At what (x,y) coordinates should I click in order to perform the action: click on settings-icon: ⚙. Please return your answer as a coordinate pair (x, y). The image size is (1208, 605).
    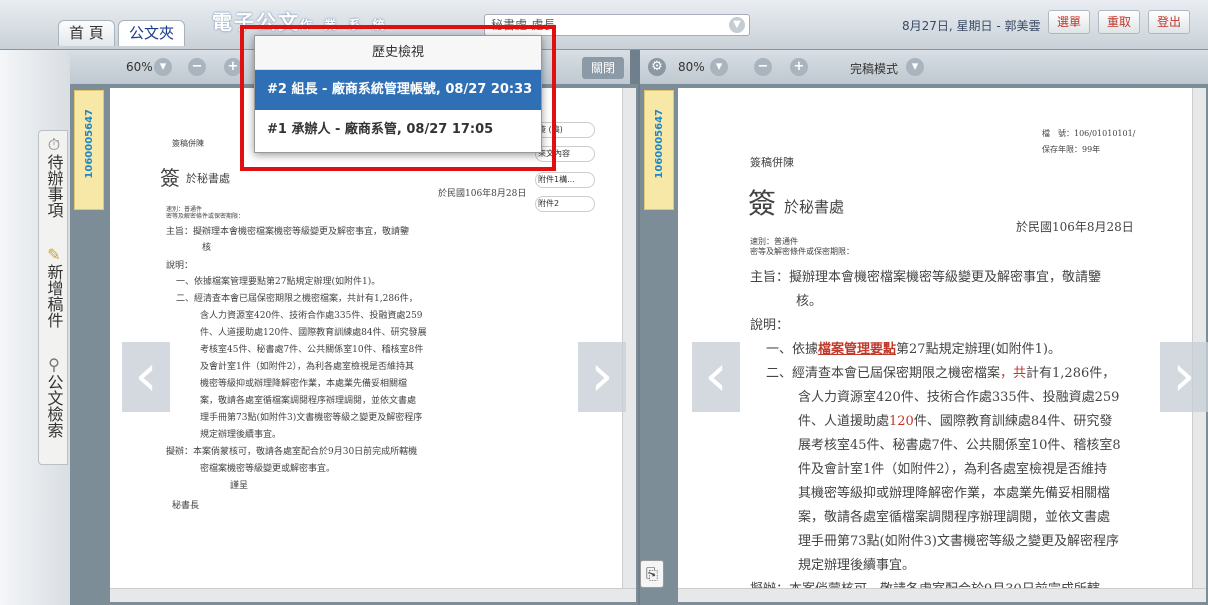
    Looking at the image, I should click on (657, 67).